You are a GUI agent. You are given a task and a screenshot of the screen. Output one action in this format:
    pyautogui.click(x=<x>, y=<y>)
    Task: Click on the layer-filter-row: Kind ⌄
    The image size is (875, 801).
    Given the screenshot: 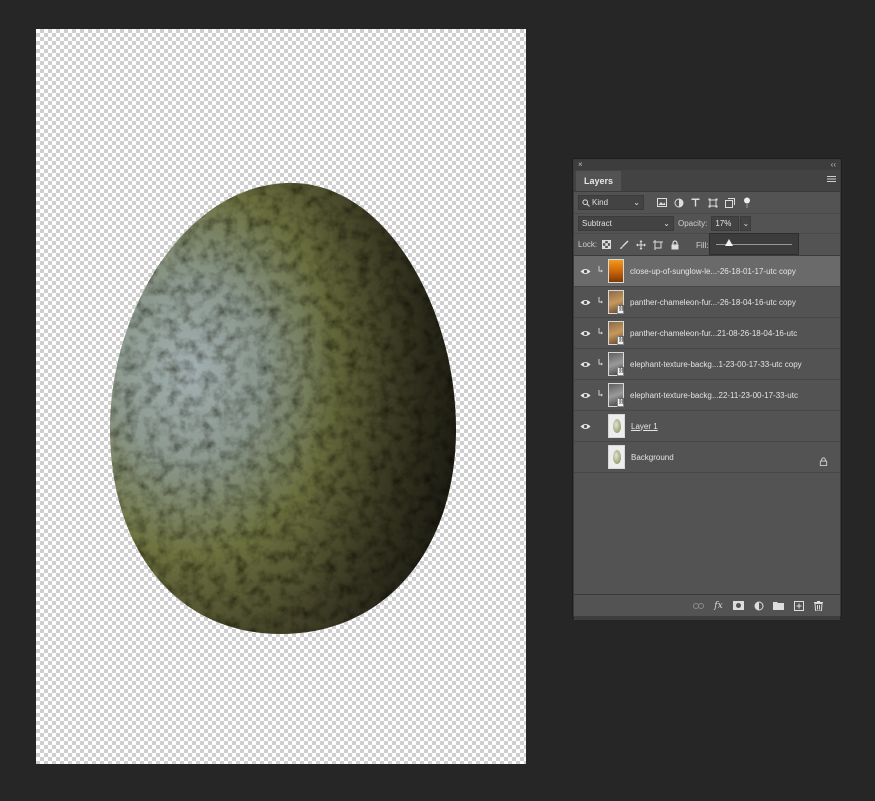 What is the action you would take?
    pyautogui.click(x=707, y=203)
    